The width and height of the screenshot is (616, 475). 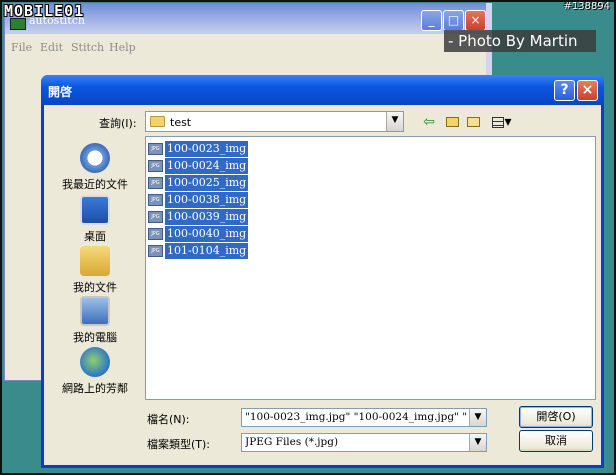 What do you see at coordinates (95, 362) in the screenshot?
I see `network-places-icon` at bounding box center [95, 362].